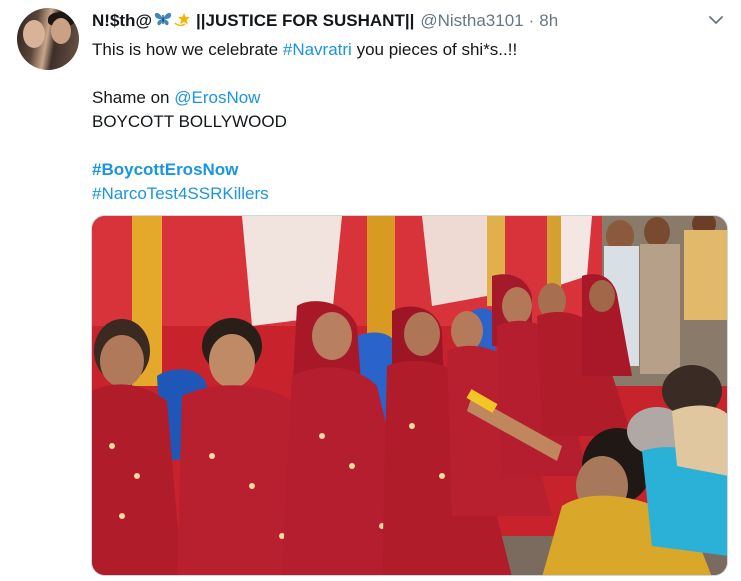 This screenshot has width=741, height=581. I want to click on display-name: N!$th@, so click(122, 21).